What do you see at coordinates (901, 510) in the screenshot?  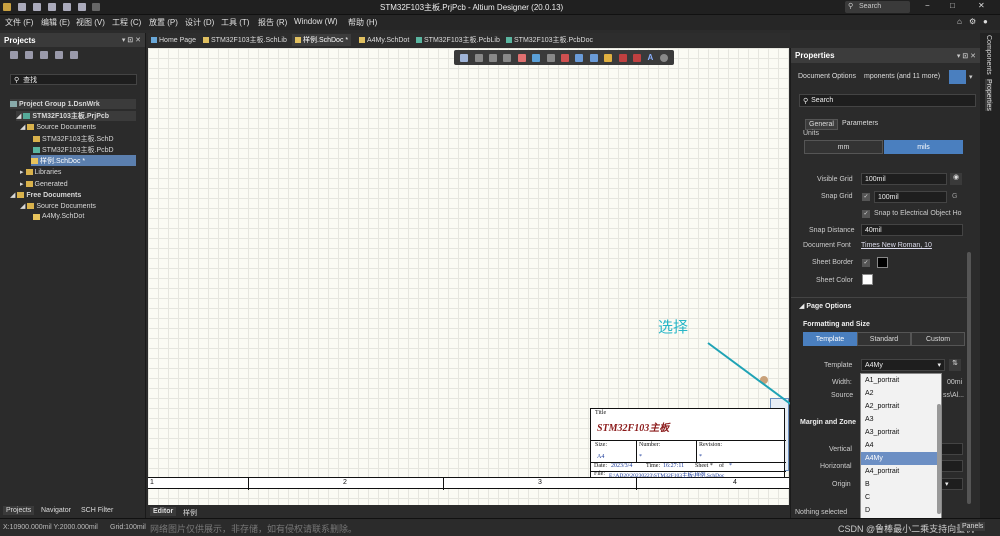 I see `template-option: D` at bounding box center [901, 510].